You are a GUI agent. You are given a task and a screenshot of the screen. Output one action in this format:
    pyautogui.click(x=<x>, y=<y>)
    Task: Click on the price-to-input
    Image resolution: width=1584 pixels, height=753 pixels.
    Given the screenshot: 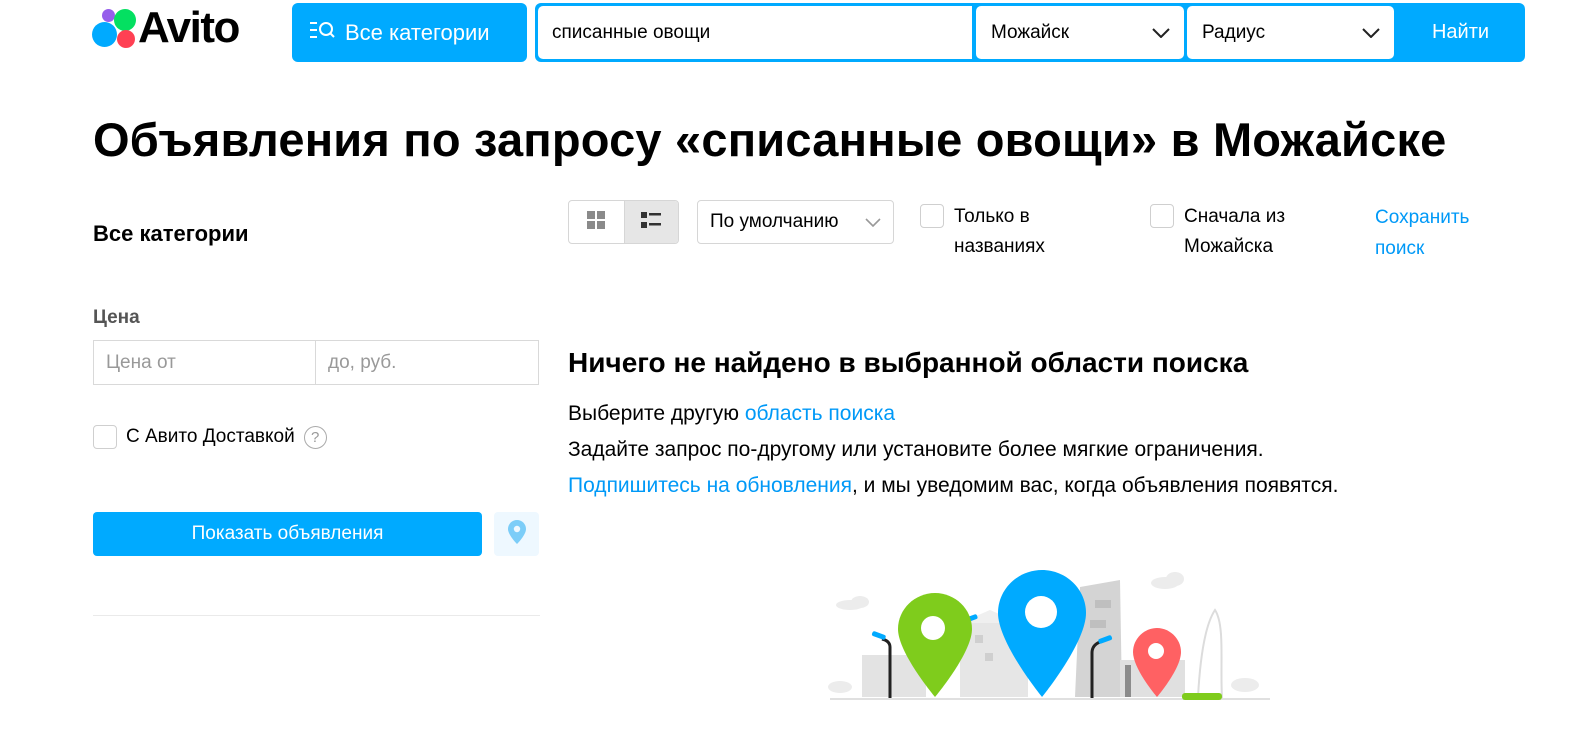 What is the action you would take?
    pyautogui.click(x=427, y=362)
    